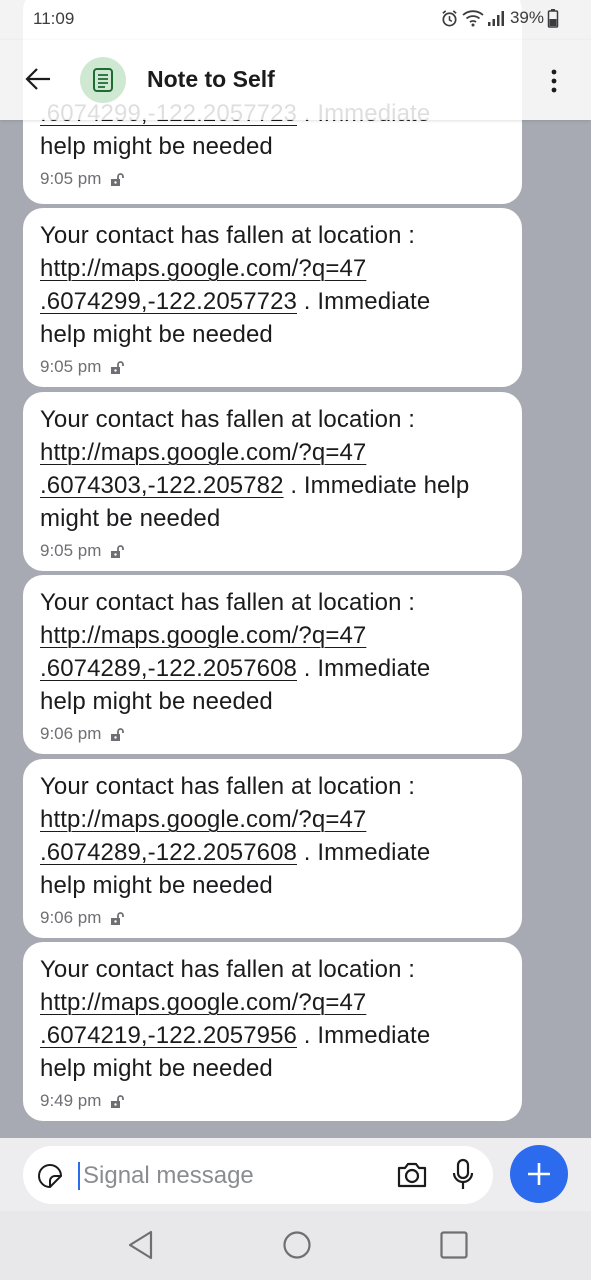 The height and width of the screenshot is (1280, 591). Describe the element at coordinates (211, 79) in the screenshot. I see `conversation-title: Note to Self` at that location.